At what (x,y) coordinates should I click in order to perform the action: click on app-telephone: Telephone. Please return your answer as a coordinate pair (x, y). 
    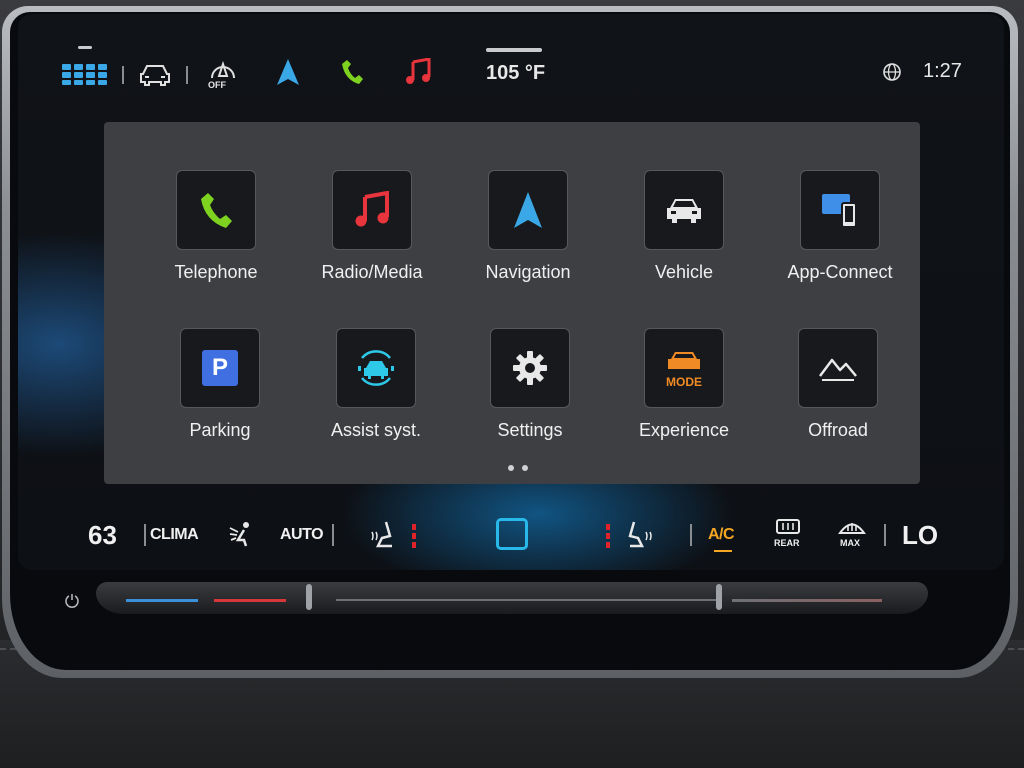
    Looking at the image, I should click on (216, 230).